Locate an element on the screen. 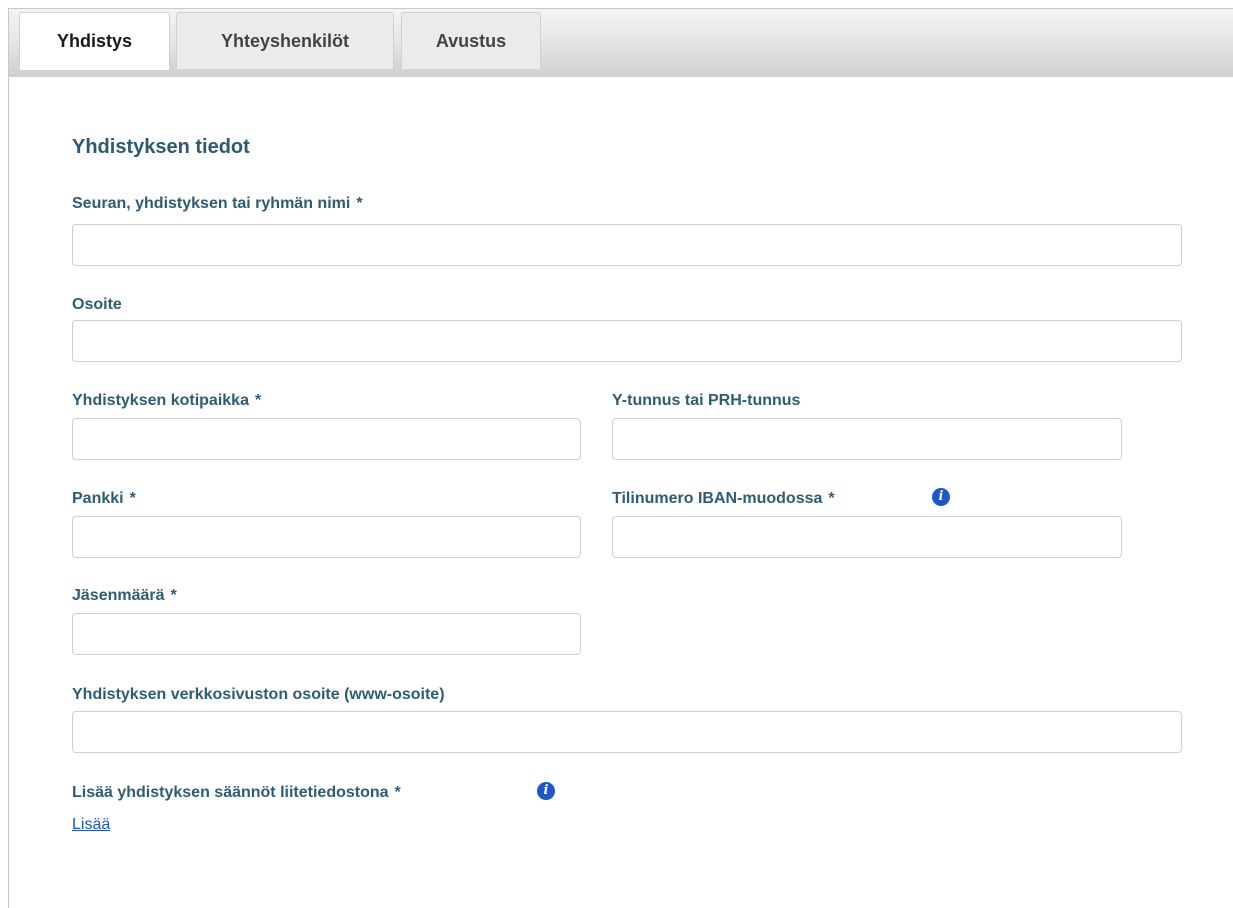 The image size is (1233, 908). website-input is located at coordinates (627, 732).